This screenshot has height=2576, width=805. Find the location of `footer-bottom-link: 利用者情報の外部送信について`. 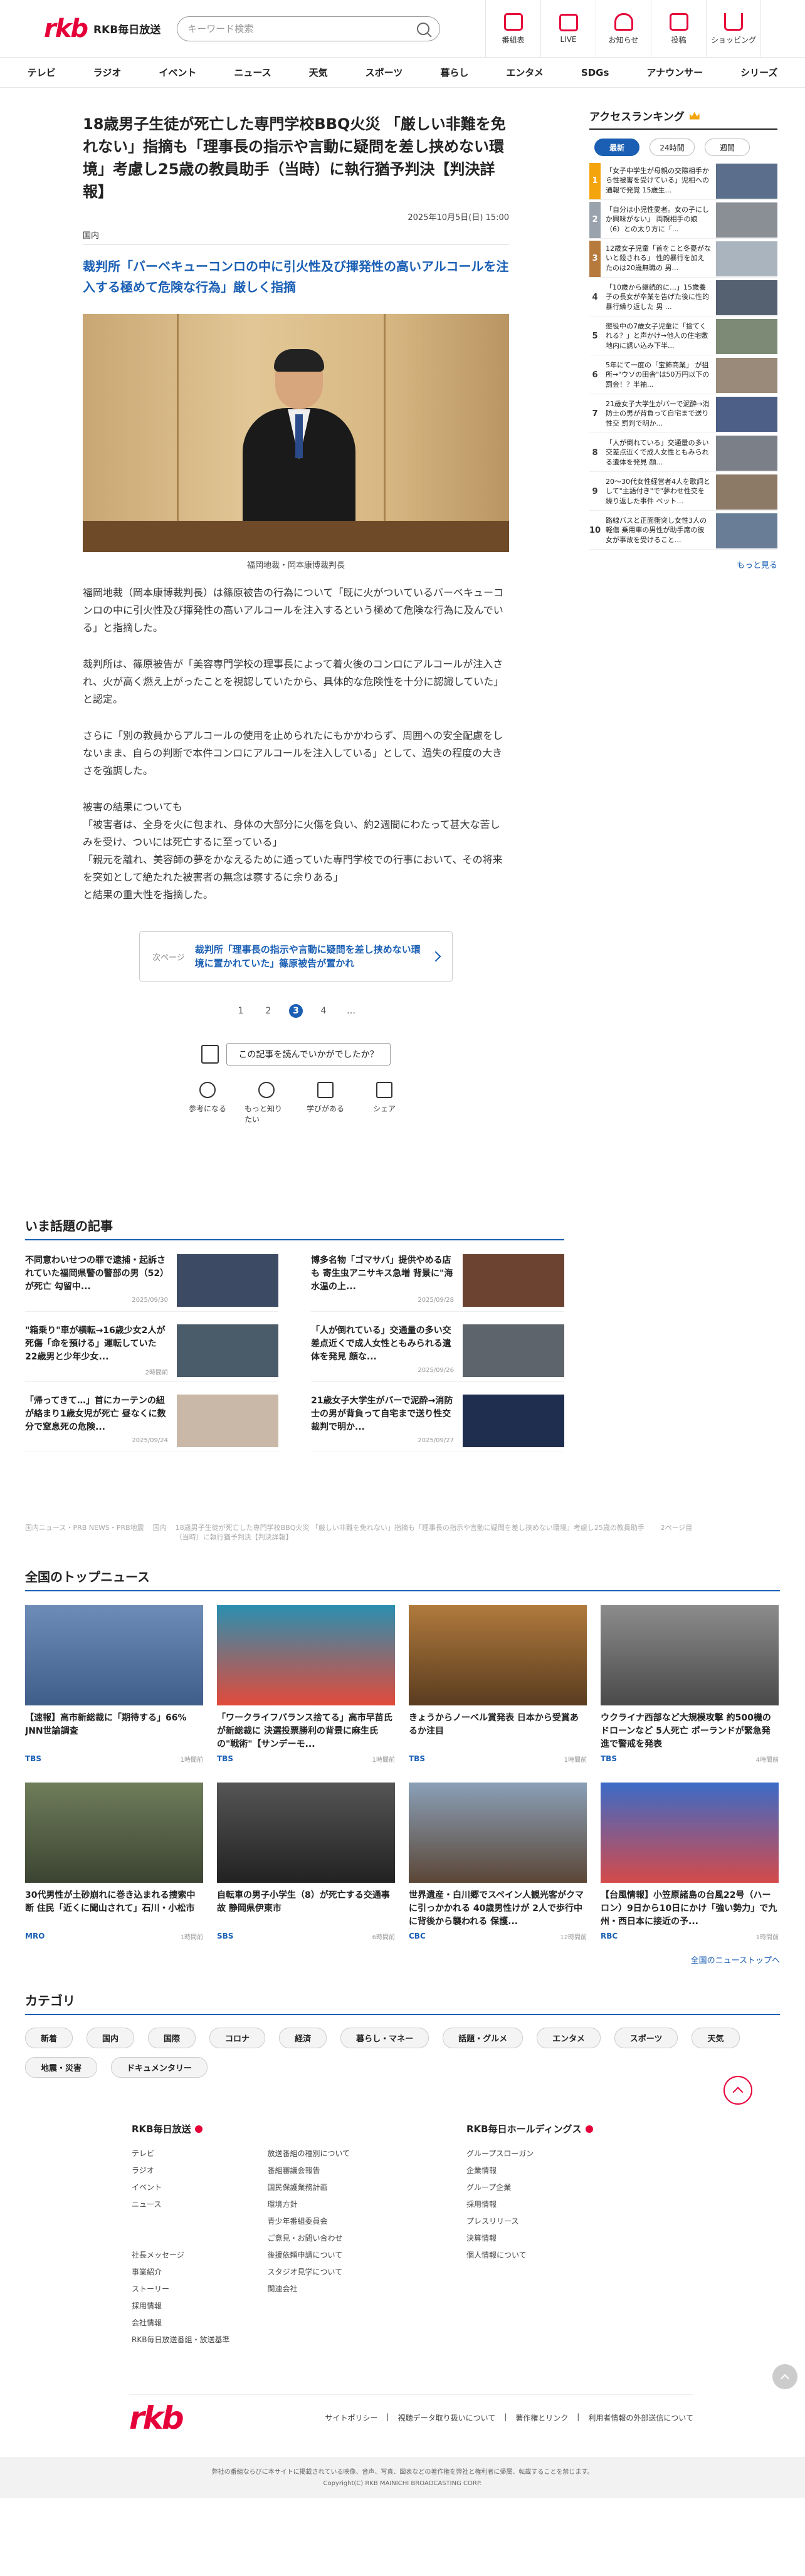

footer-bottom-link: 利用者情報の外部送信について is located at coordinates (640, 2417).